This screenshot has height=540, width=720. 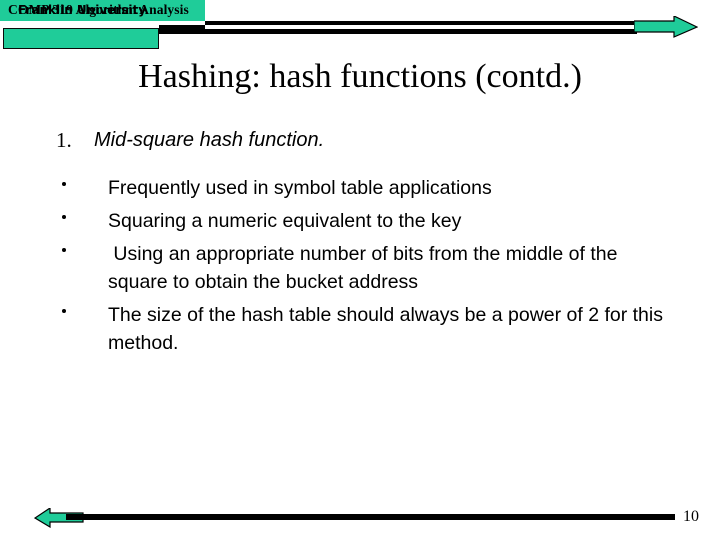 What do you see at coordinates (209, 140) in the screenshot?
I see `numbered-item-label: Mid-square hash function.` at bounding box center [209, 140].